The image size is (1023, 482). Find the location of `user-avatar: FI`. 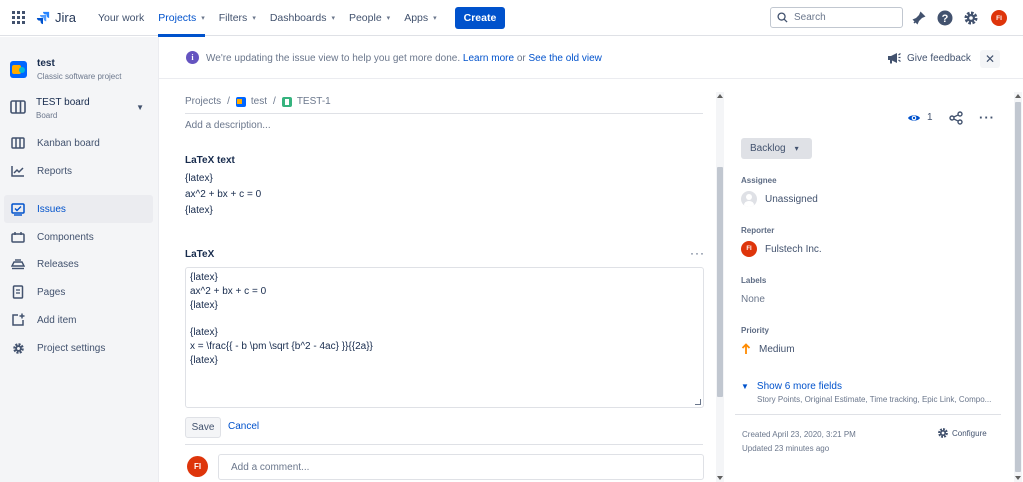

user-avatar: FI is located at coordinates (999, 18).